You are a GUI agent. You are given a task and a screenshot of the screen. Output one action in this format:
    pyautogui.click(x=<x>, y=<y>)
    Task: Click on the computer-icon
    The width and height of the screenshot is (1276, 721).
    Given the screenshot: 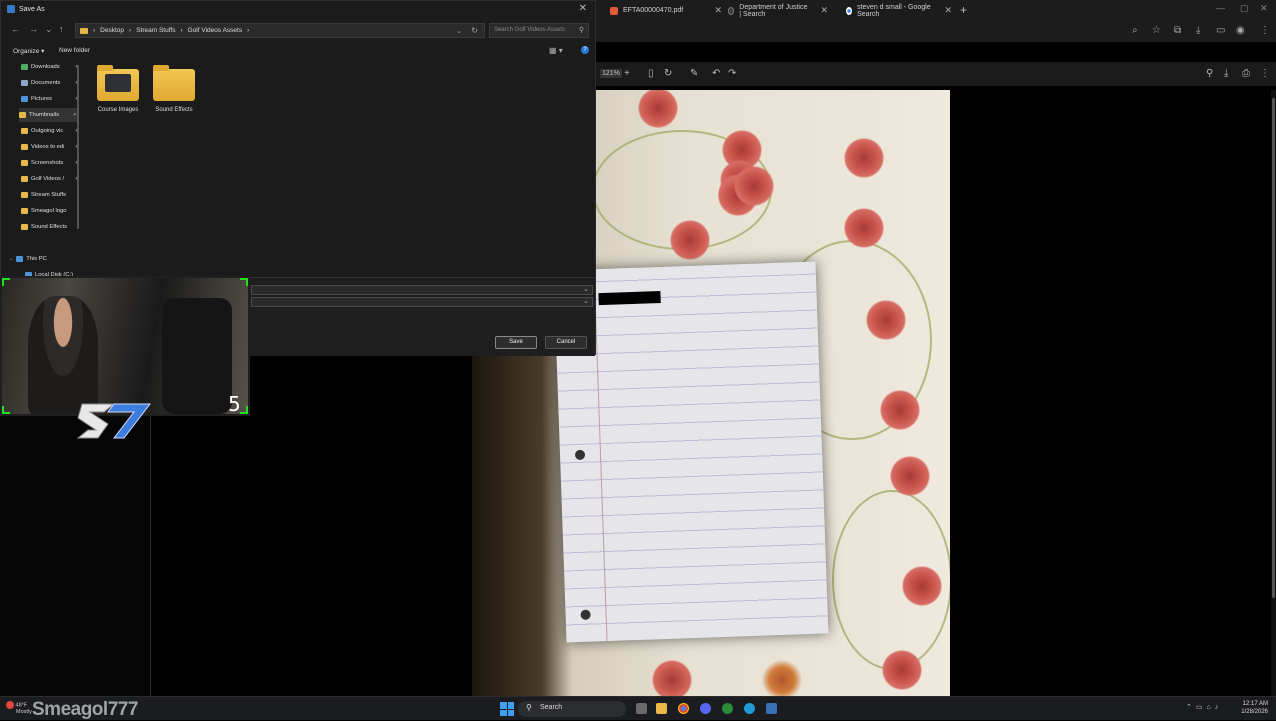 What is the action you would take?
    pyautogui.click(x=20, y=259)
    